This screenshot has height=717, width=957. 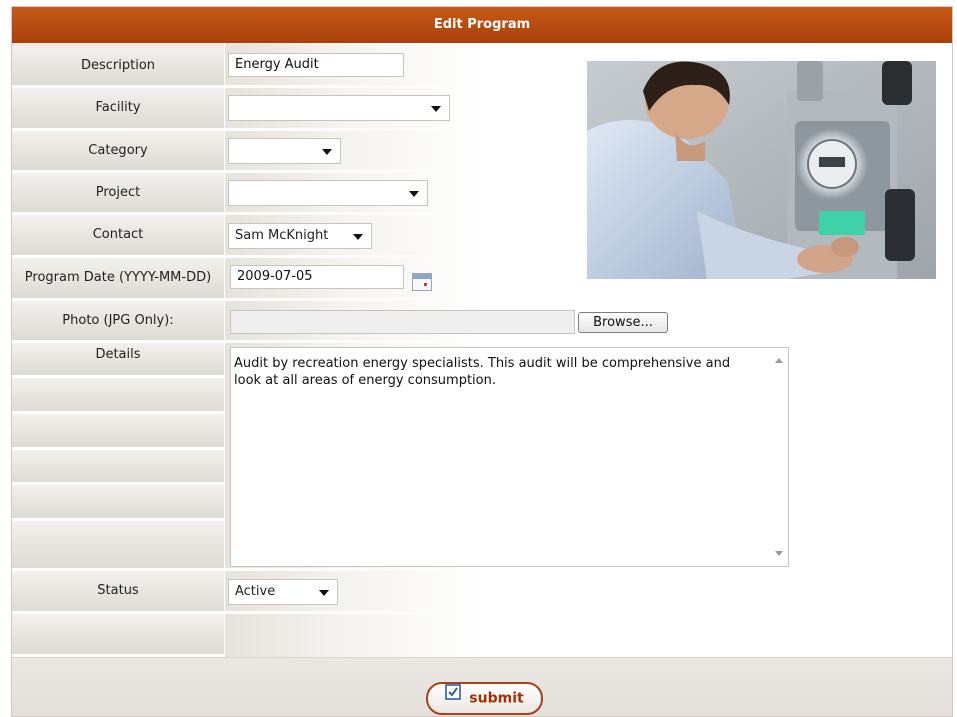 I want to click on program-date-label: Program Date (YYYY-MM-DD), so click(x=118, y=279).